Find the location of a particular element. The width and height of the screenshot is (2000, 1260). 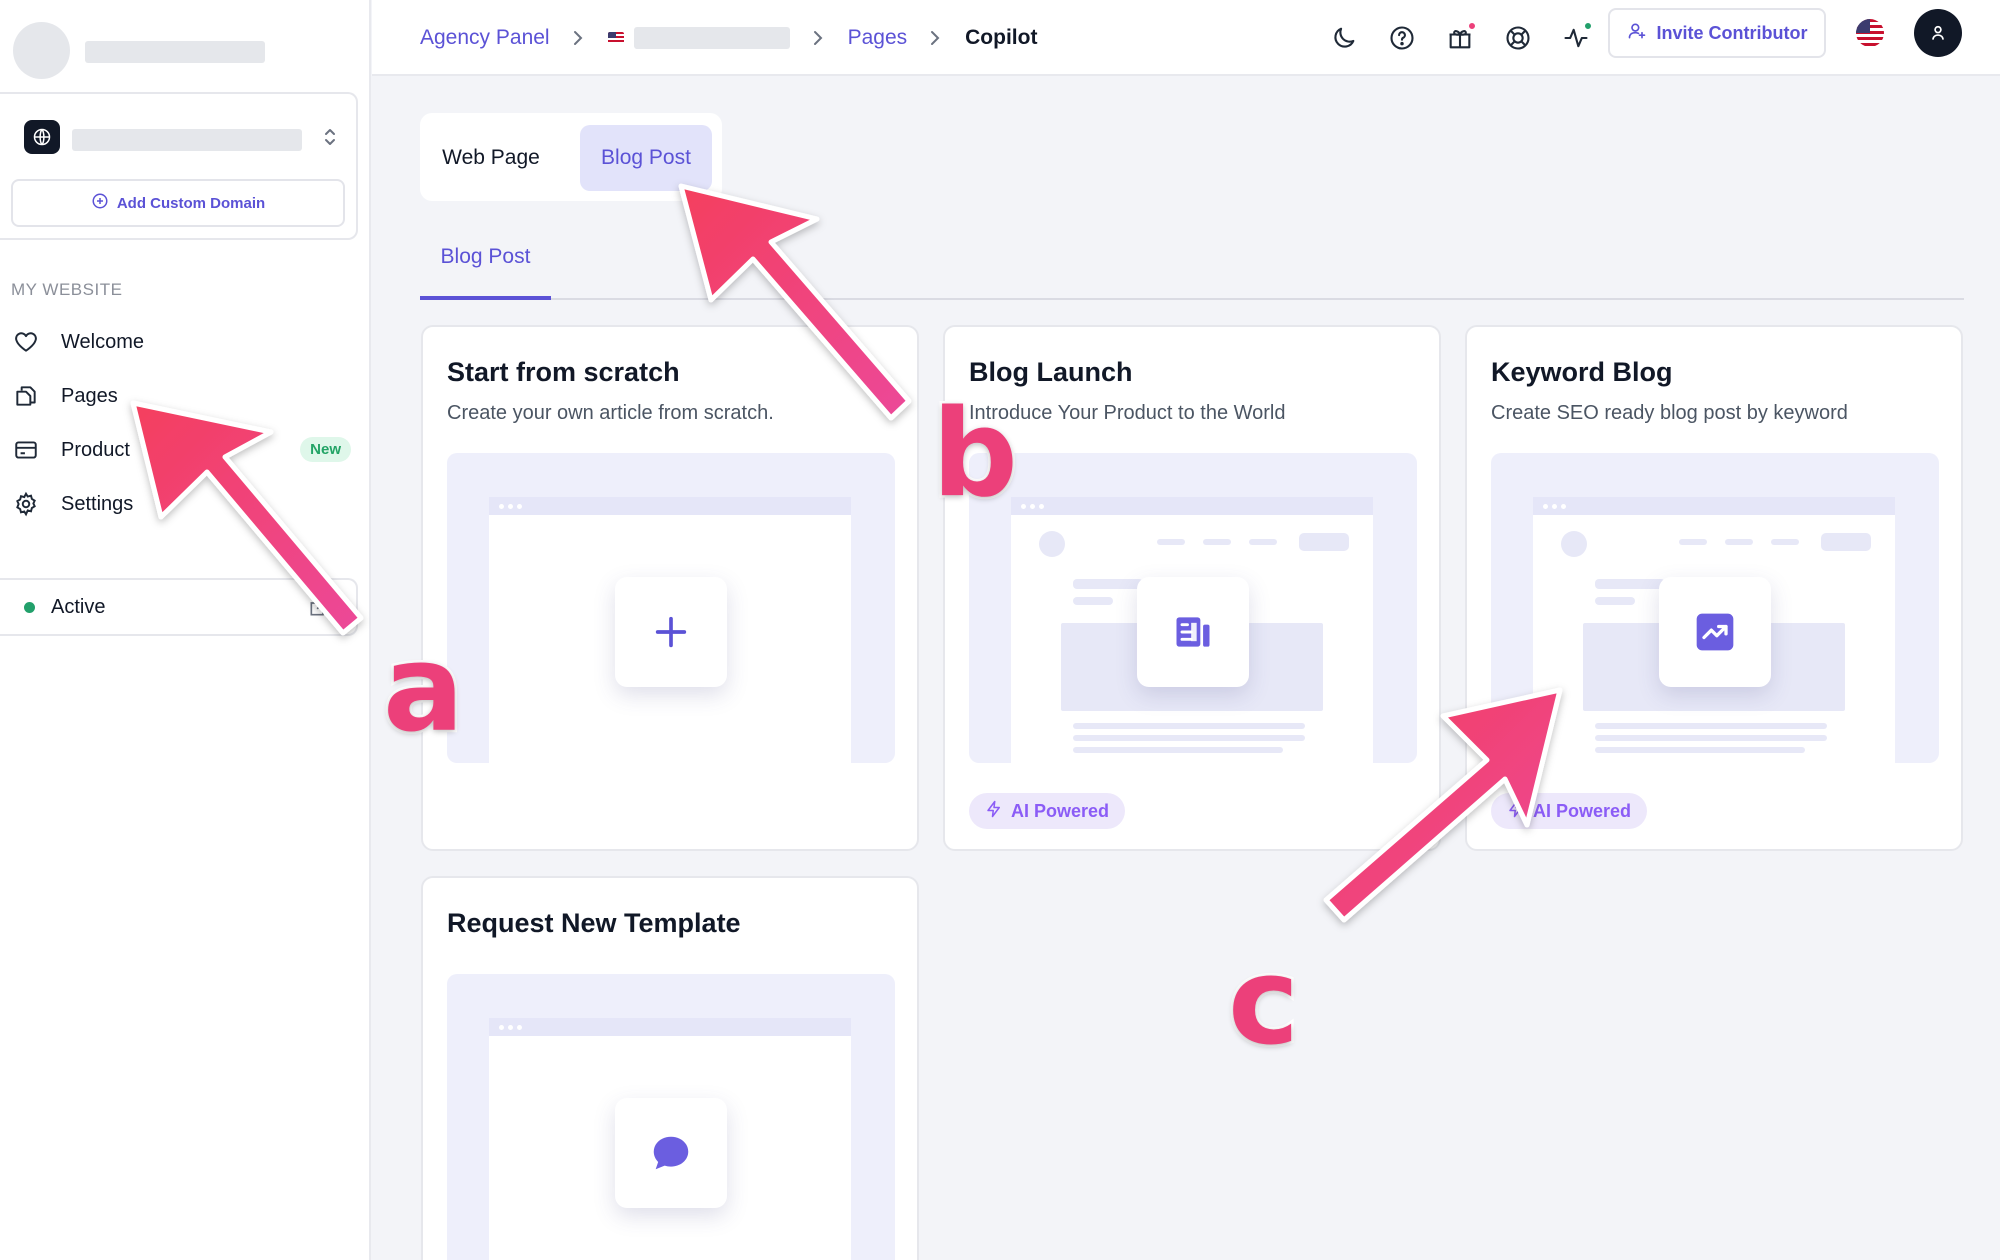

trending-icon is located at coordinates (1715, 632).